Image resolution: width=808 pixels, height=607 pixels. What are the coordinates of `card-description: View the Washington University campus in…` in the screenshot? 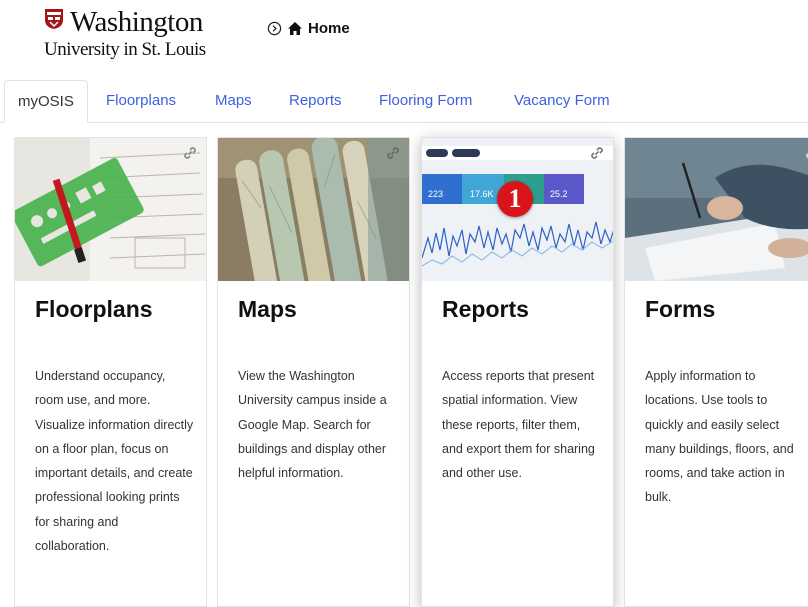 It's located at (312, 425).